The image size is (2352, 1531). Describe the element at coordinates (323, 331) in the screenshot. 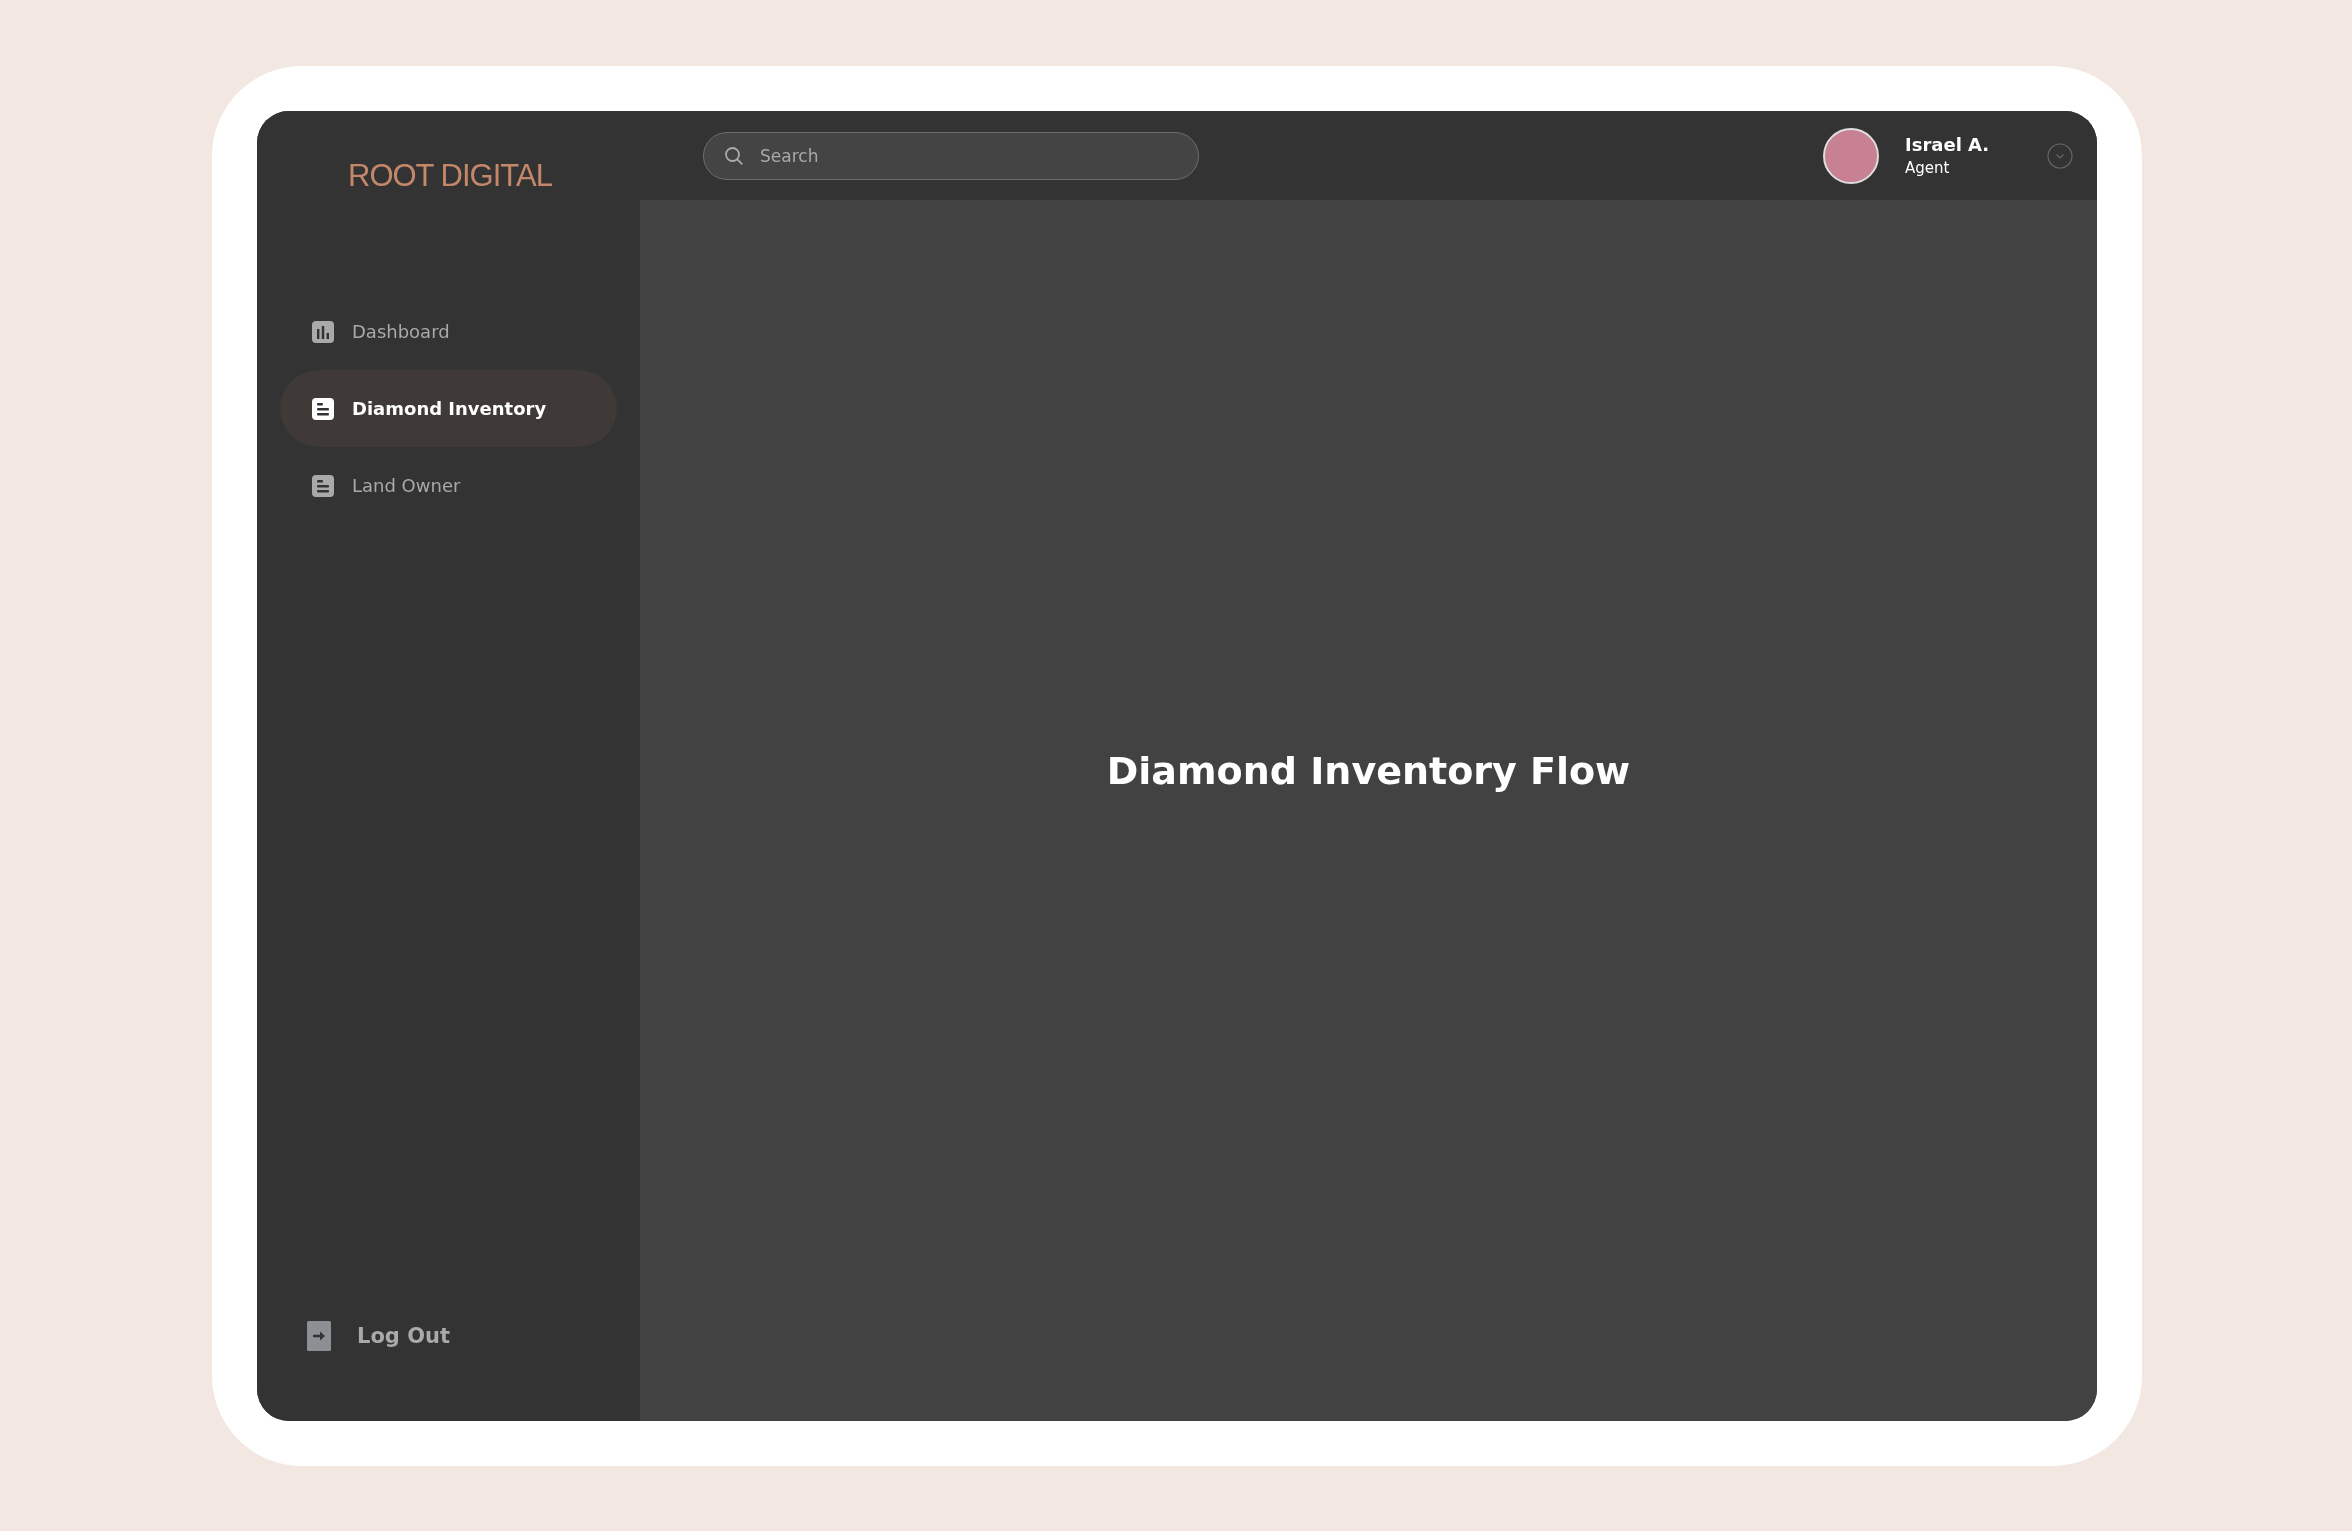

I see `bar-chart-icon` at that location.